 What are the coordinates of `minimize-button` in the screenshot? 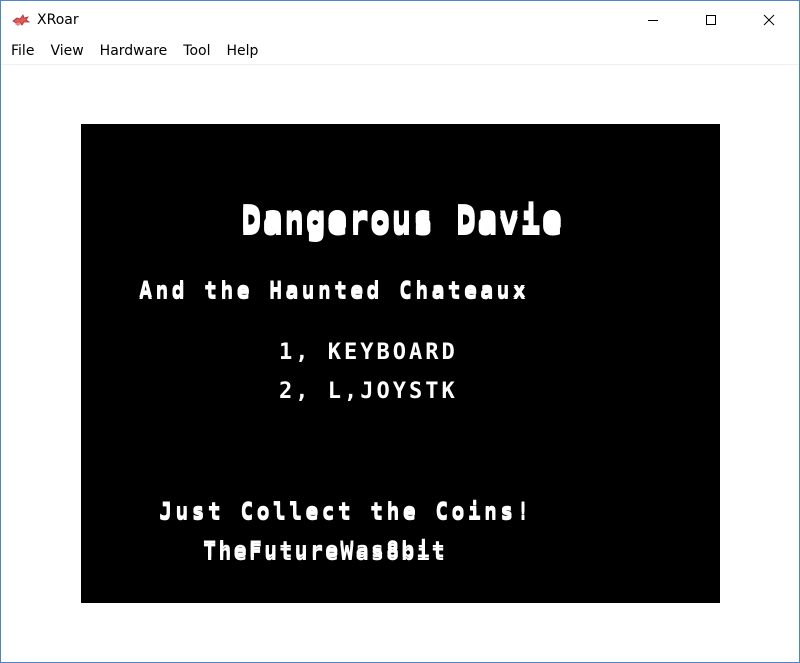 It's located at (653, 20).